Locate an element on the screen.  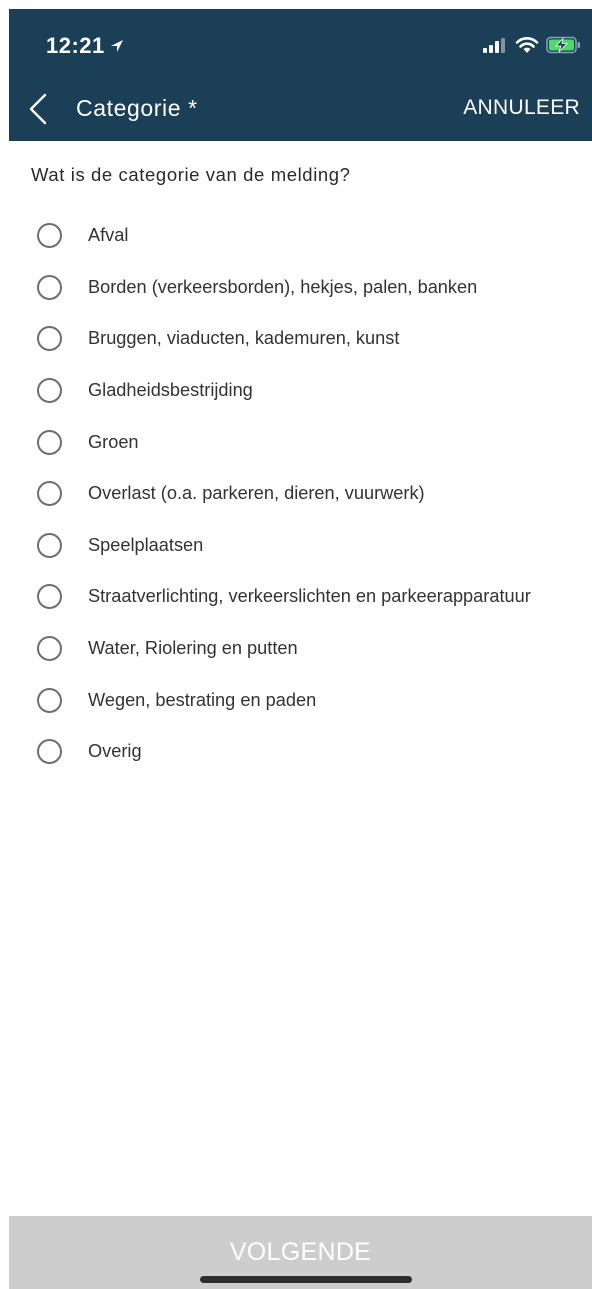
home-indicator is located at coordinates (306, 1279).